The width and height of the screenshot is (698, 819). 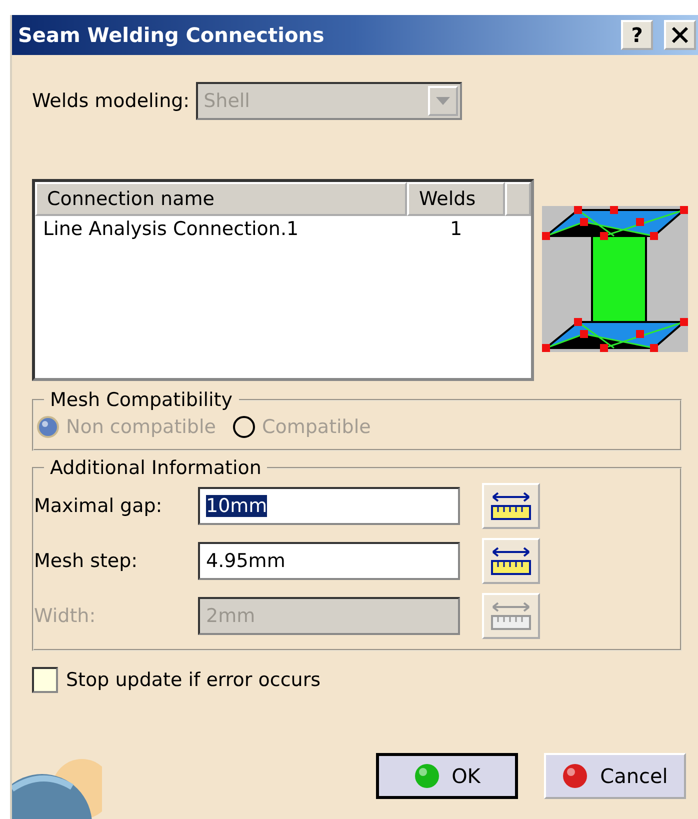 I want to click on confirm-ball-icon, so click(x=427, y=776).